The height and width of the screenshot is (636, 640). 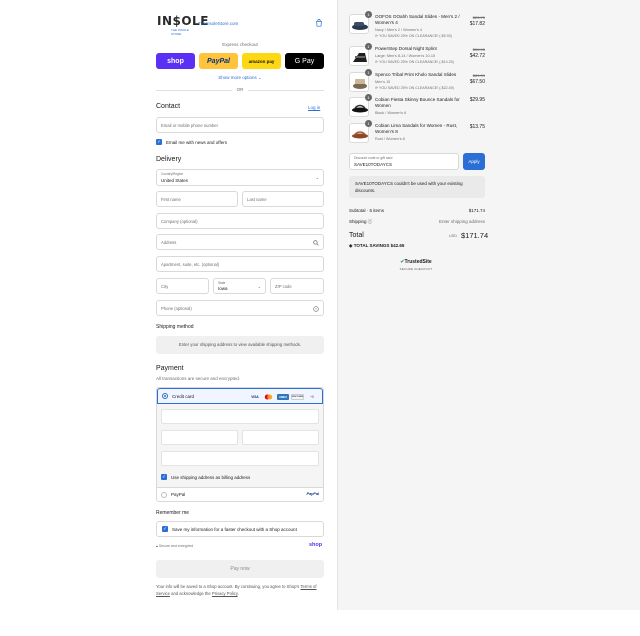 What do you see at coordinates (280, 437) in the screenshot?
I see `security-code-field` at bounding box center [280, 437].